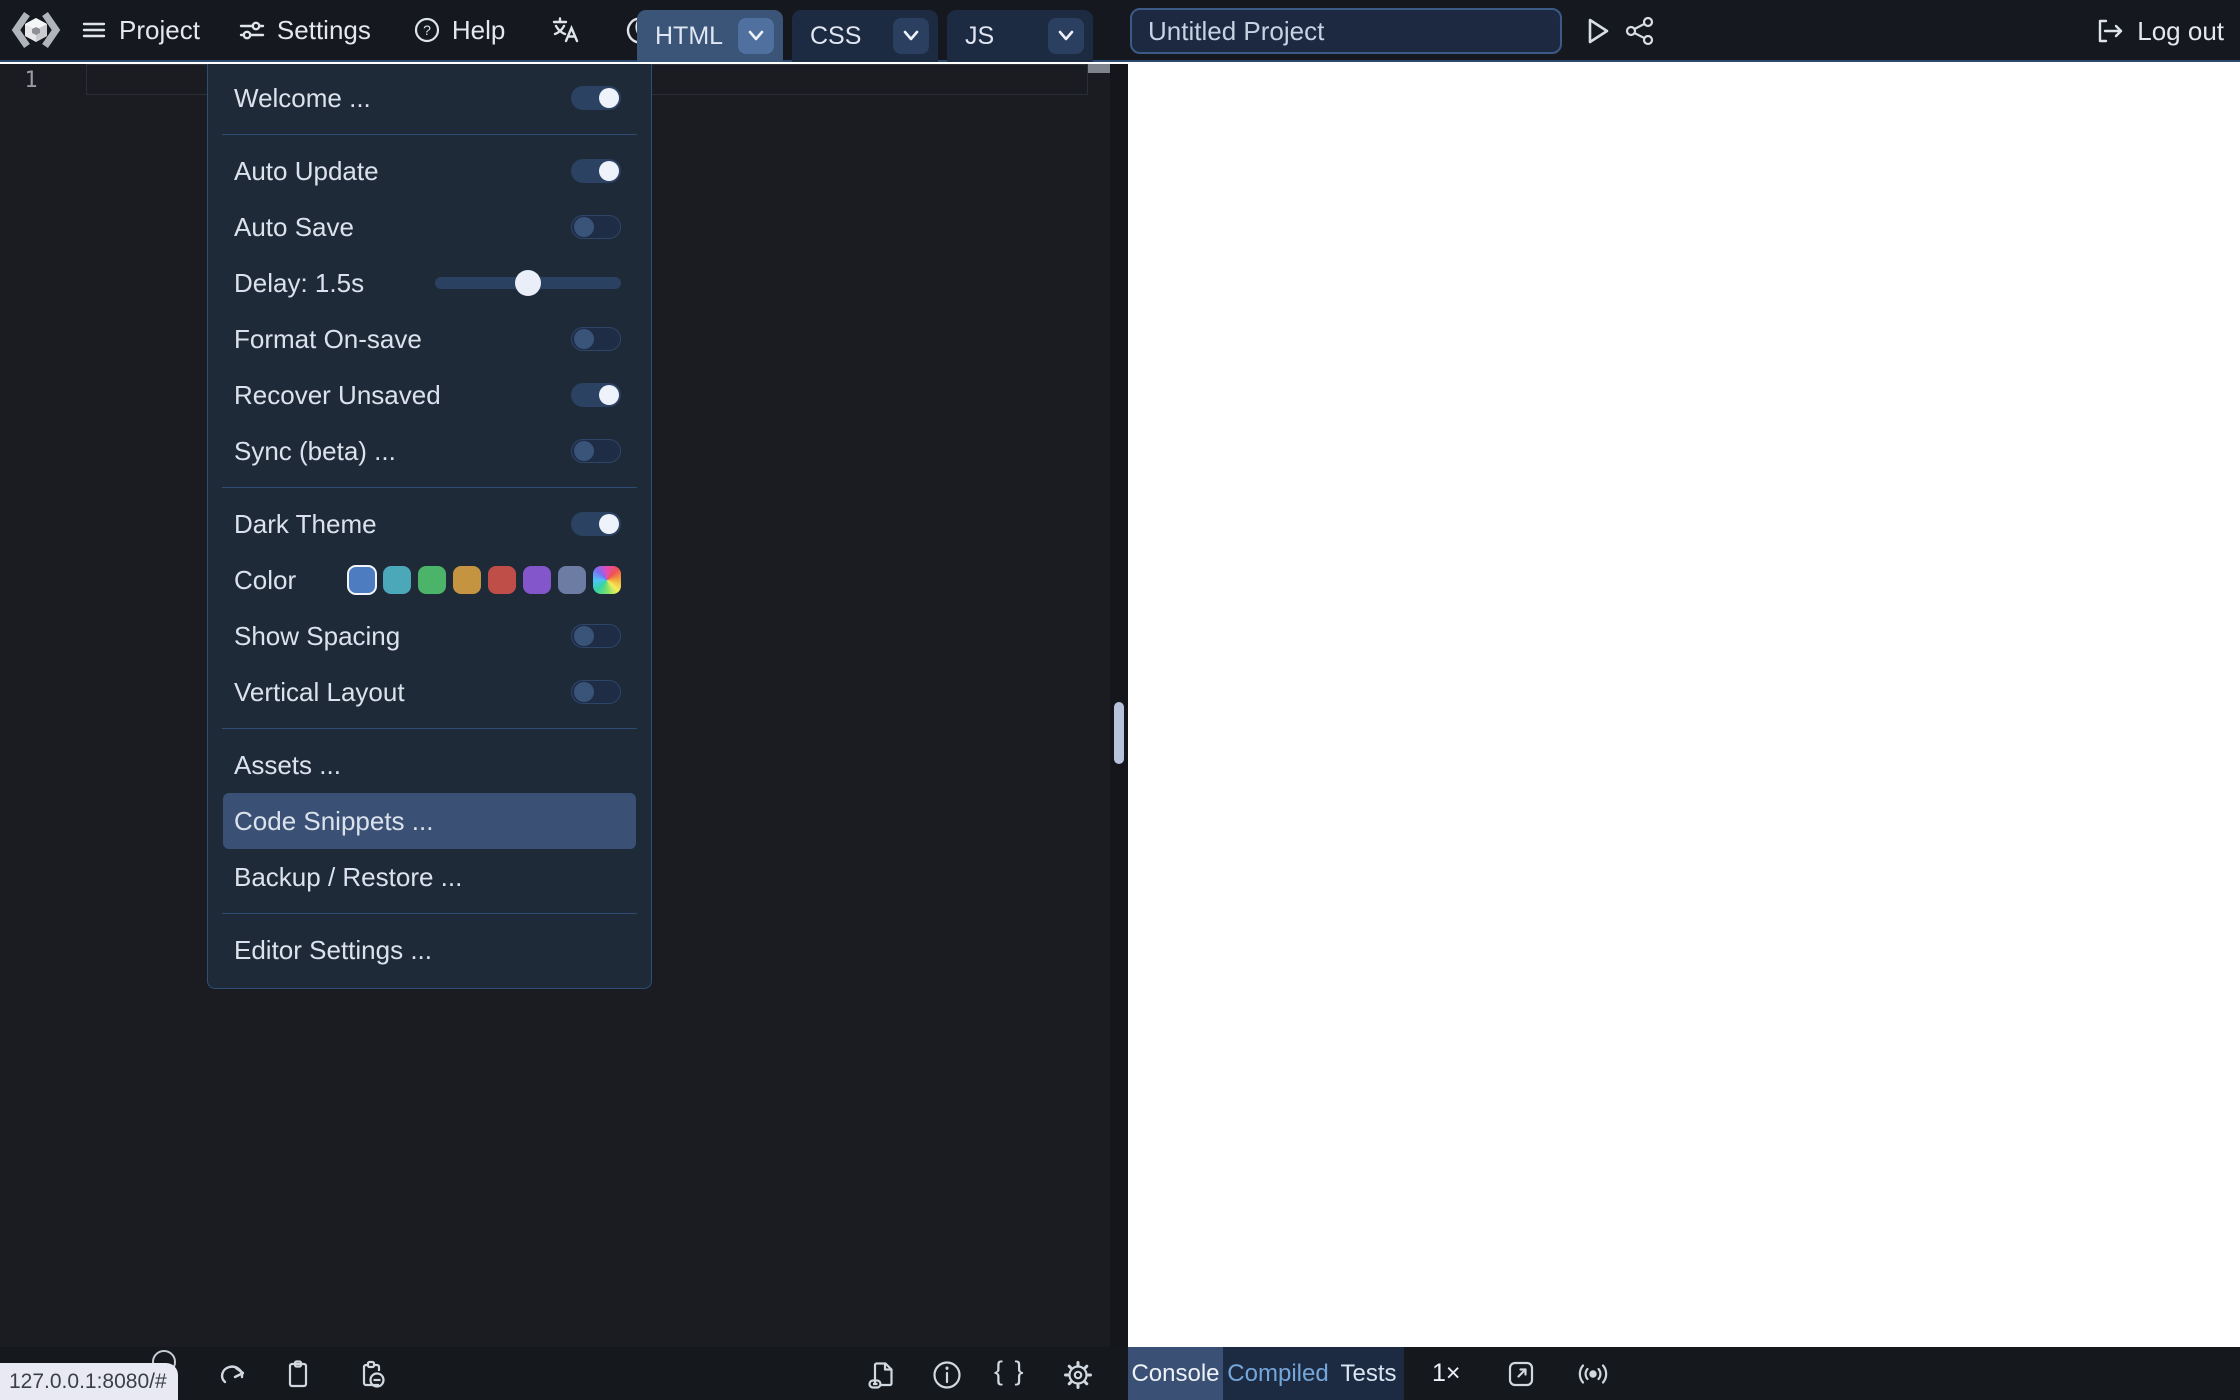 The height and width of the screenshot is (1400, 2240). Describe the element at coordinates (252, 30) in the screenshot. I see `sliders-icon` at that location.